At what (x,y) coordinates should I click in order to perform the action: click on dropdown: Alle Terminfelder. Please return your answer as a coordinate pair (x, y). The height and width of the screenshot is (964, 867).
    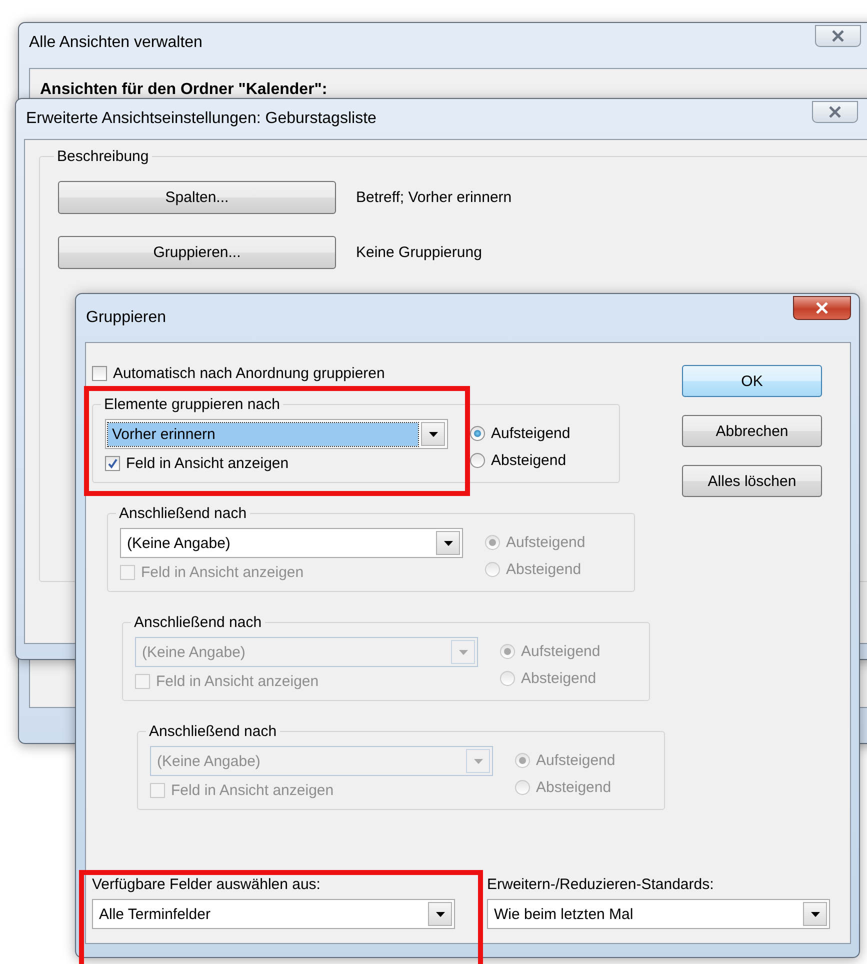
    Looking at the image, I should click on (273, 914).